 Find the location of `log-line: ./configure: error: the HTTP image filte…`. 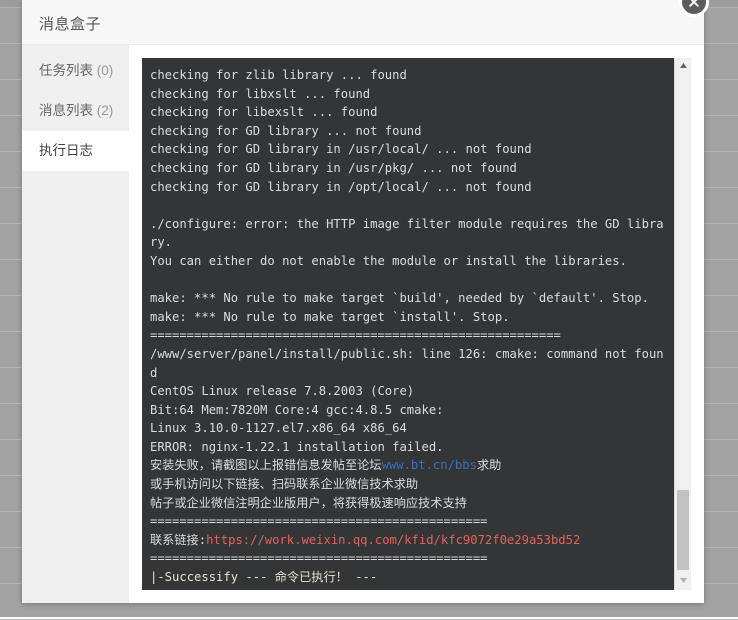

log-line: ./configure: error: the HTTP image filte… is located at coordinates (410, 233).